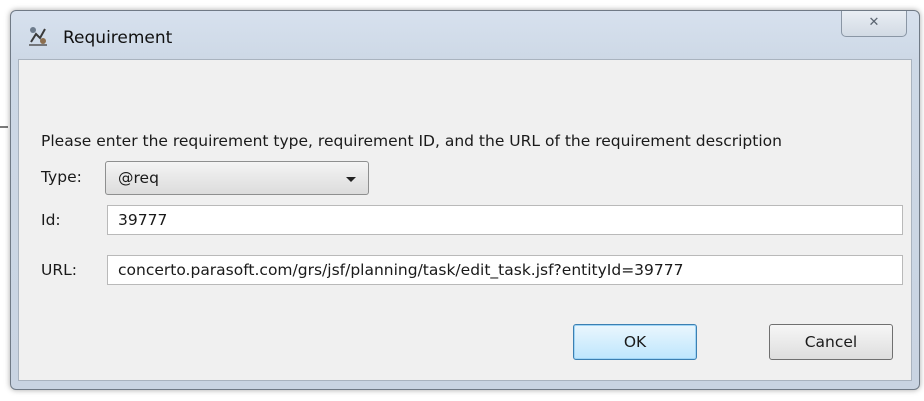  I want to click on url-label: URL:, so click(59, 270).